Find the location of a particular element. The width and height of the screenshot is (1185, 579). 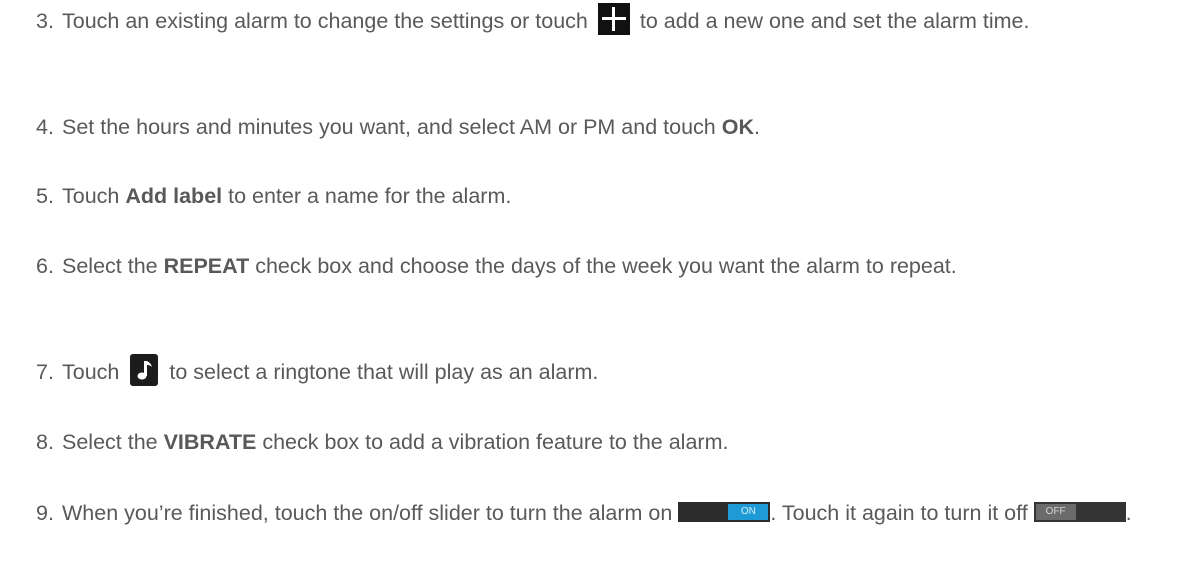

step-number: 8. is located at coordinates (45, 442).